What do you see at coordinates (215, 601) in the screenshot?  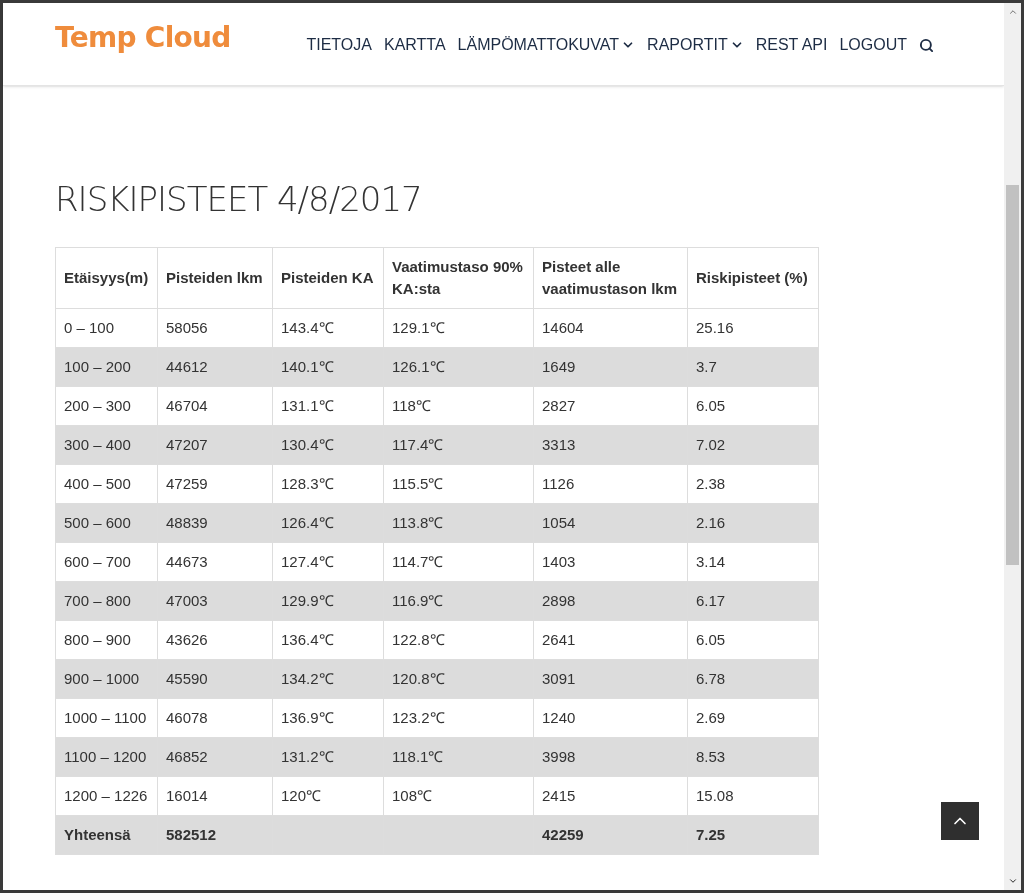 I see `table-cell: 47003` at bounding box center [215, 601].